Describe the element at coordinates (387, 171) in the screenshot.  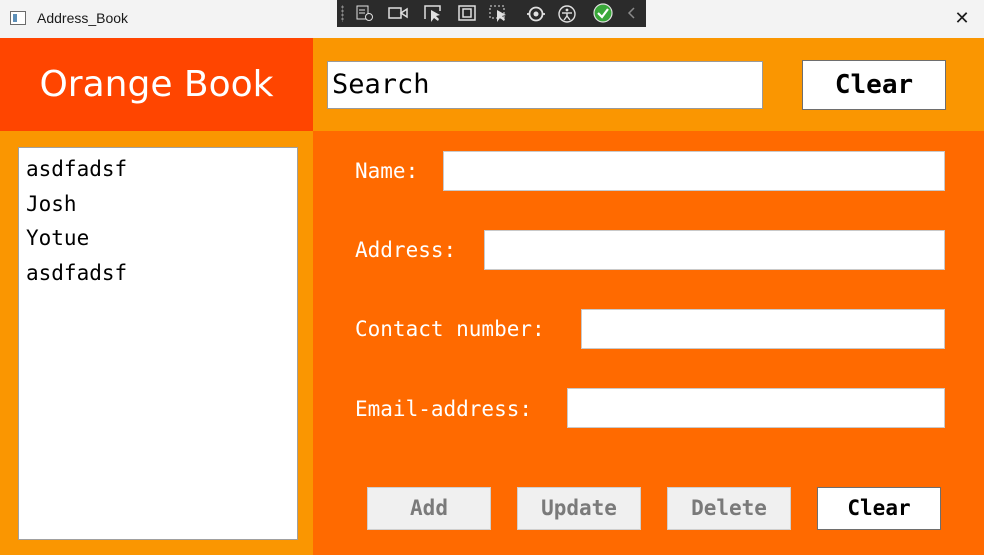
I see `name-label: Name:` at that location.